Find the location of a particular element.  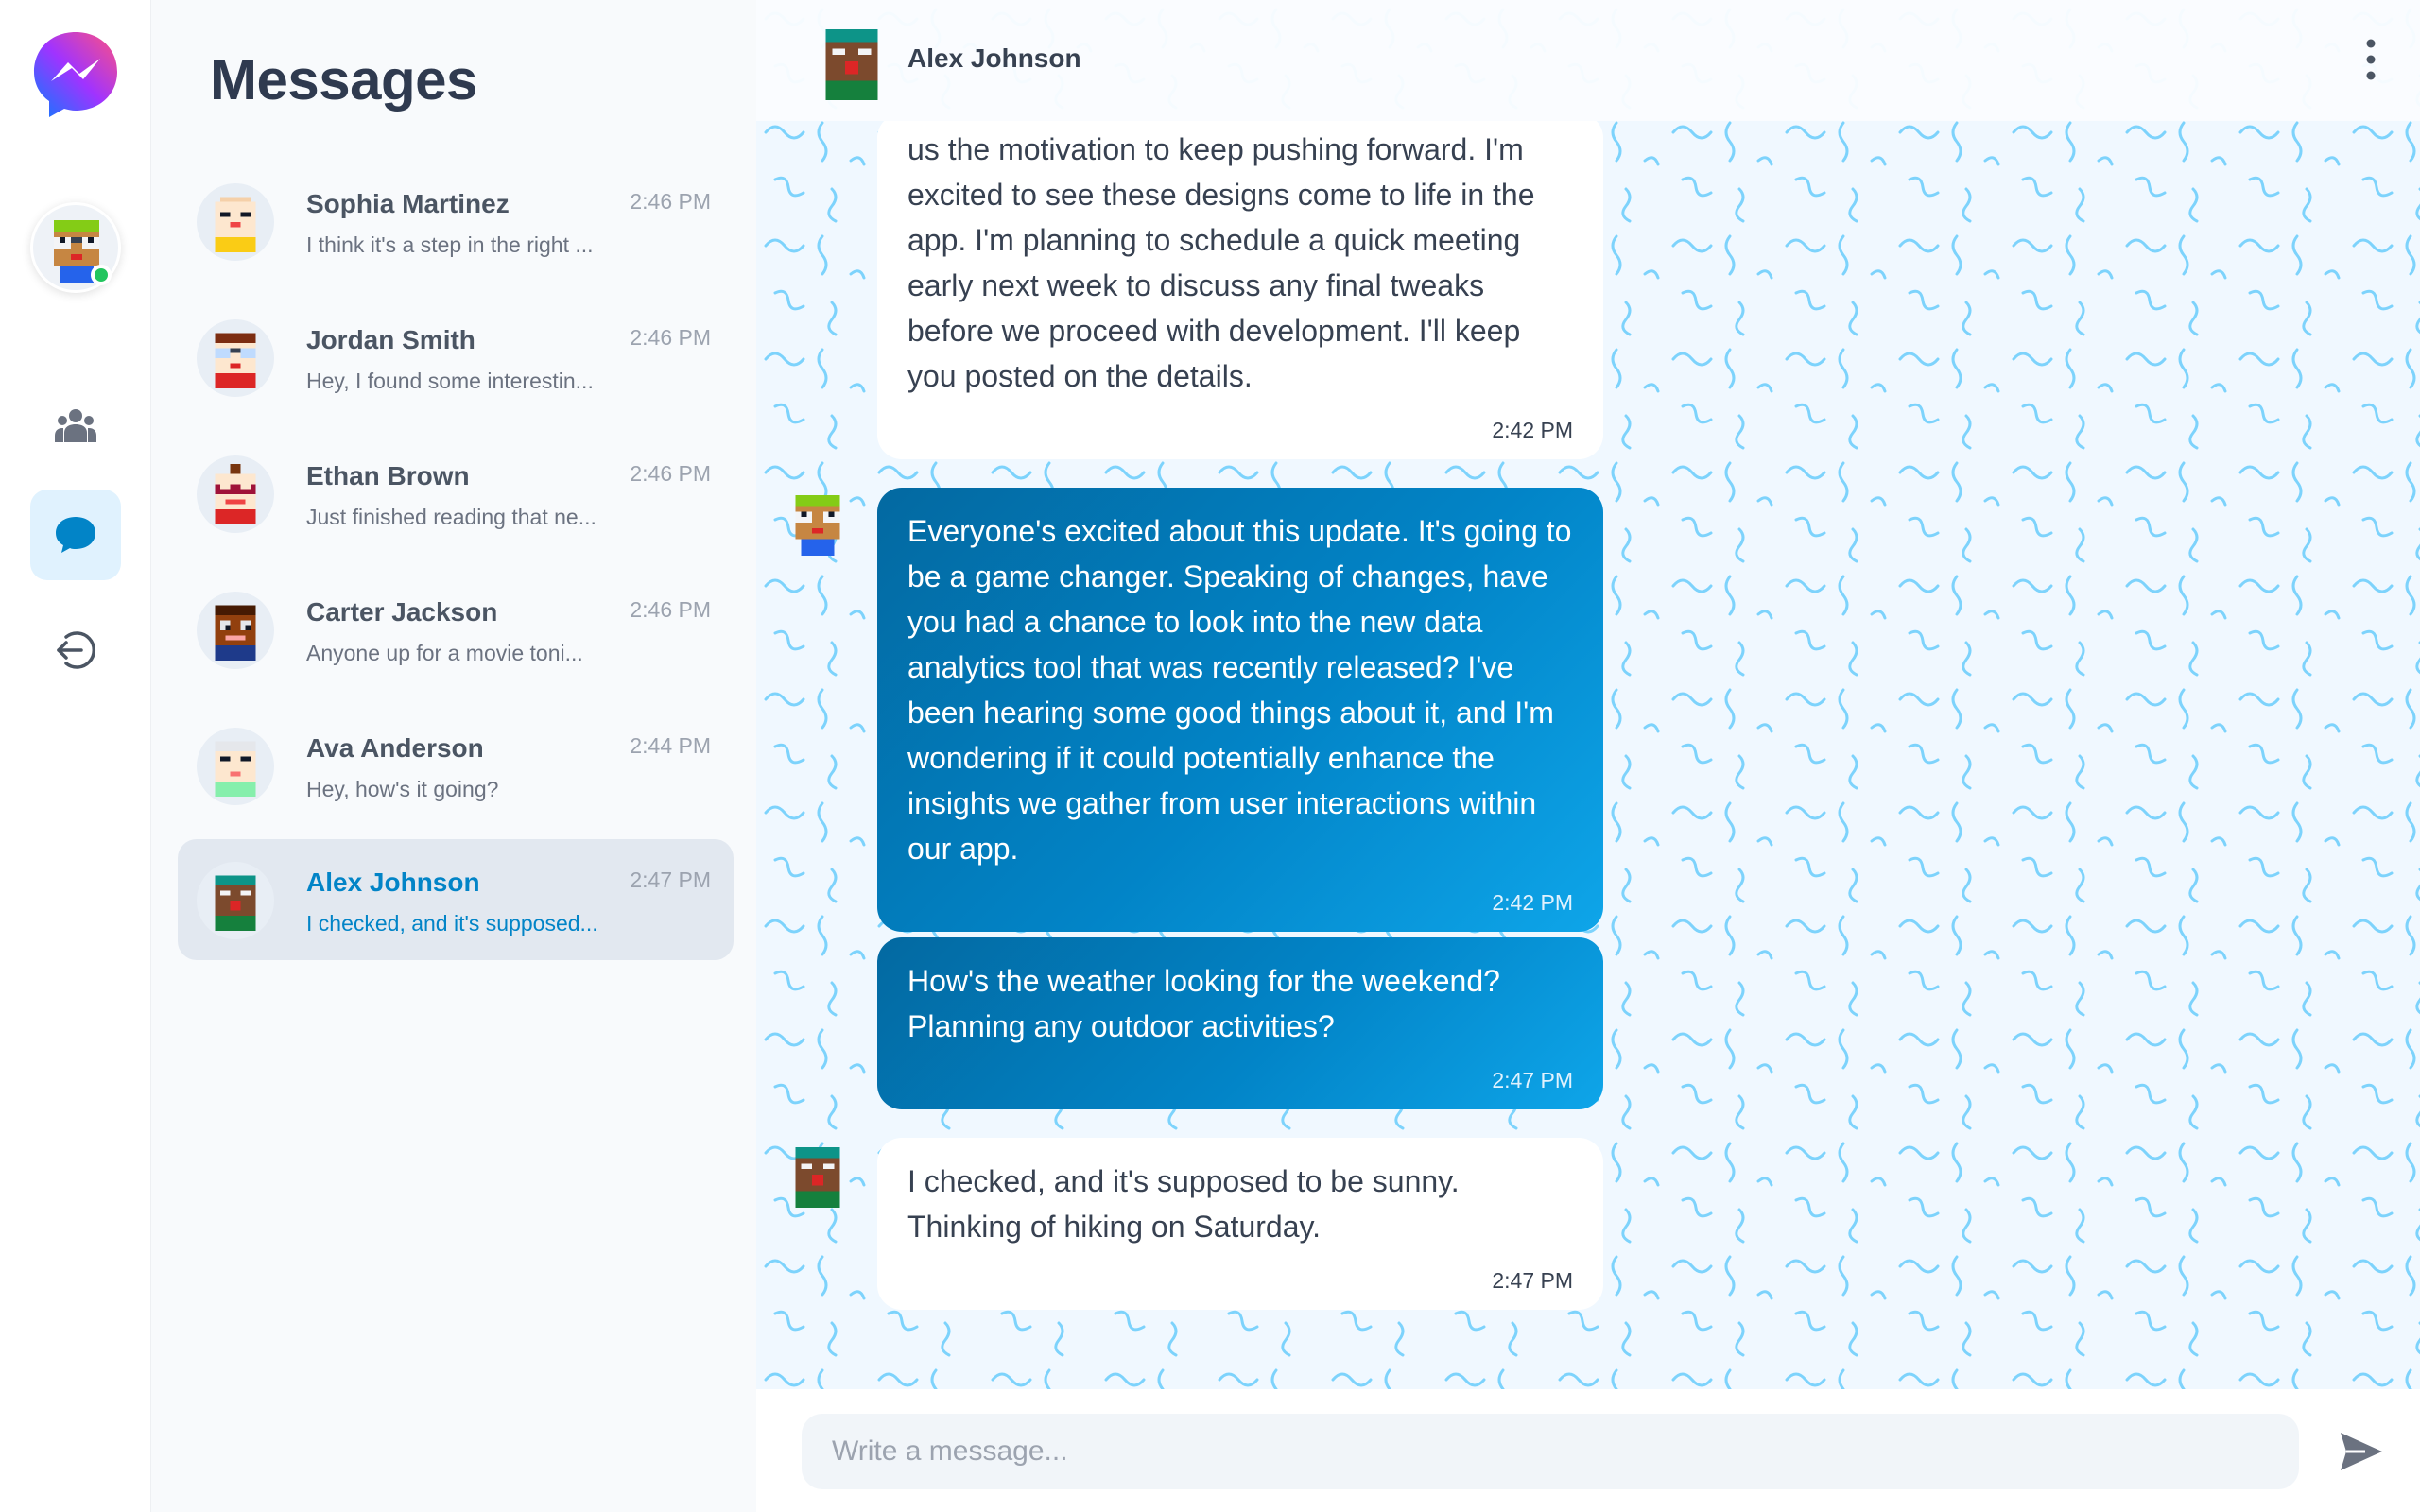

send-icon is located at coordinates (2361, 1451).